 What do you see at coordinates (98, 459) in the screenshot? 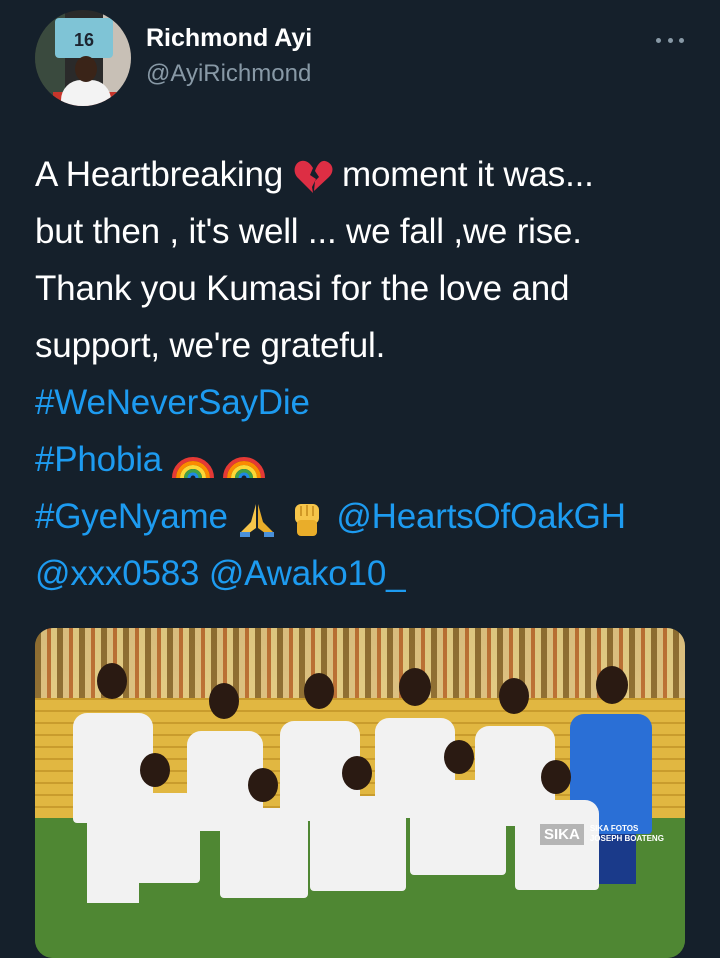
I see `hashtag-phobia: #Phobia` at bounding box center [98, 459].